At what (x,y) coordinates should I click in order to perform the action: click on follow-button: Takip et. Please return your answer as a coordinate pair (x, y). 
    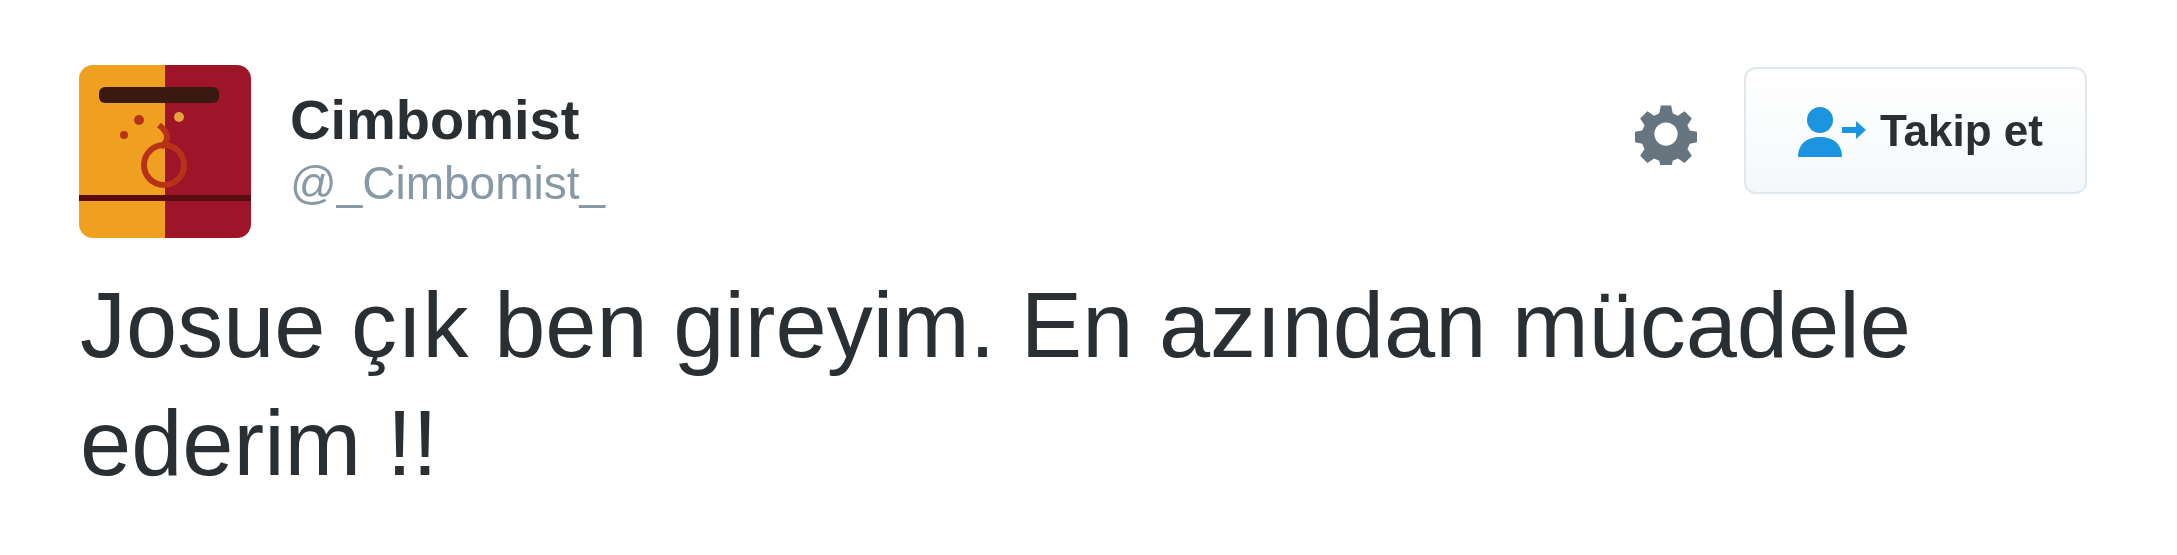
    Looking at the image, I should click on (1915, 130).